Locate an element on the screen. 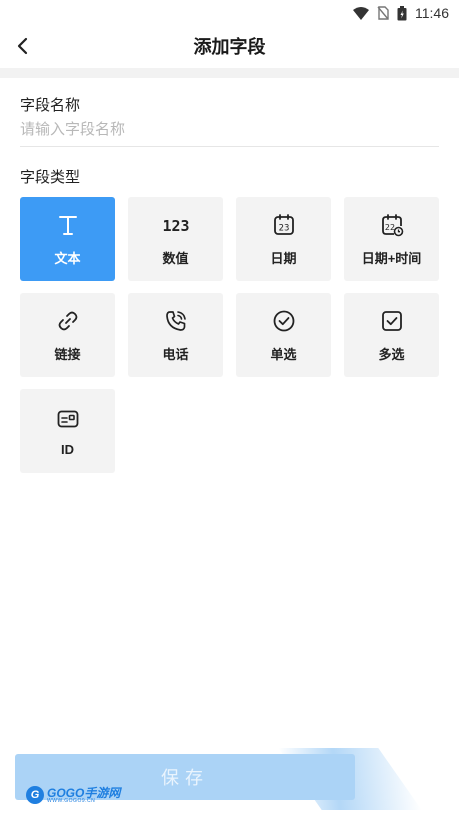  field-type-text: 文本 is located at coordinates (67, 239).